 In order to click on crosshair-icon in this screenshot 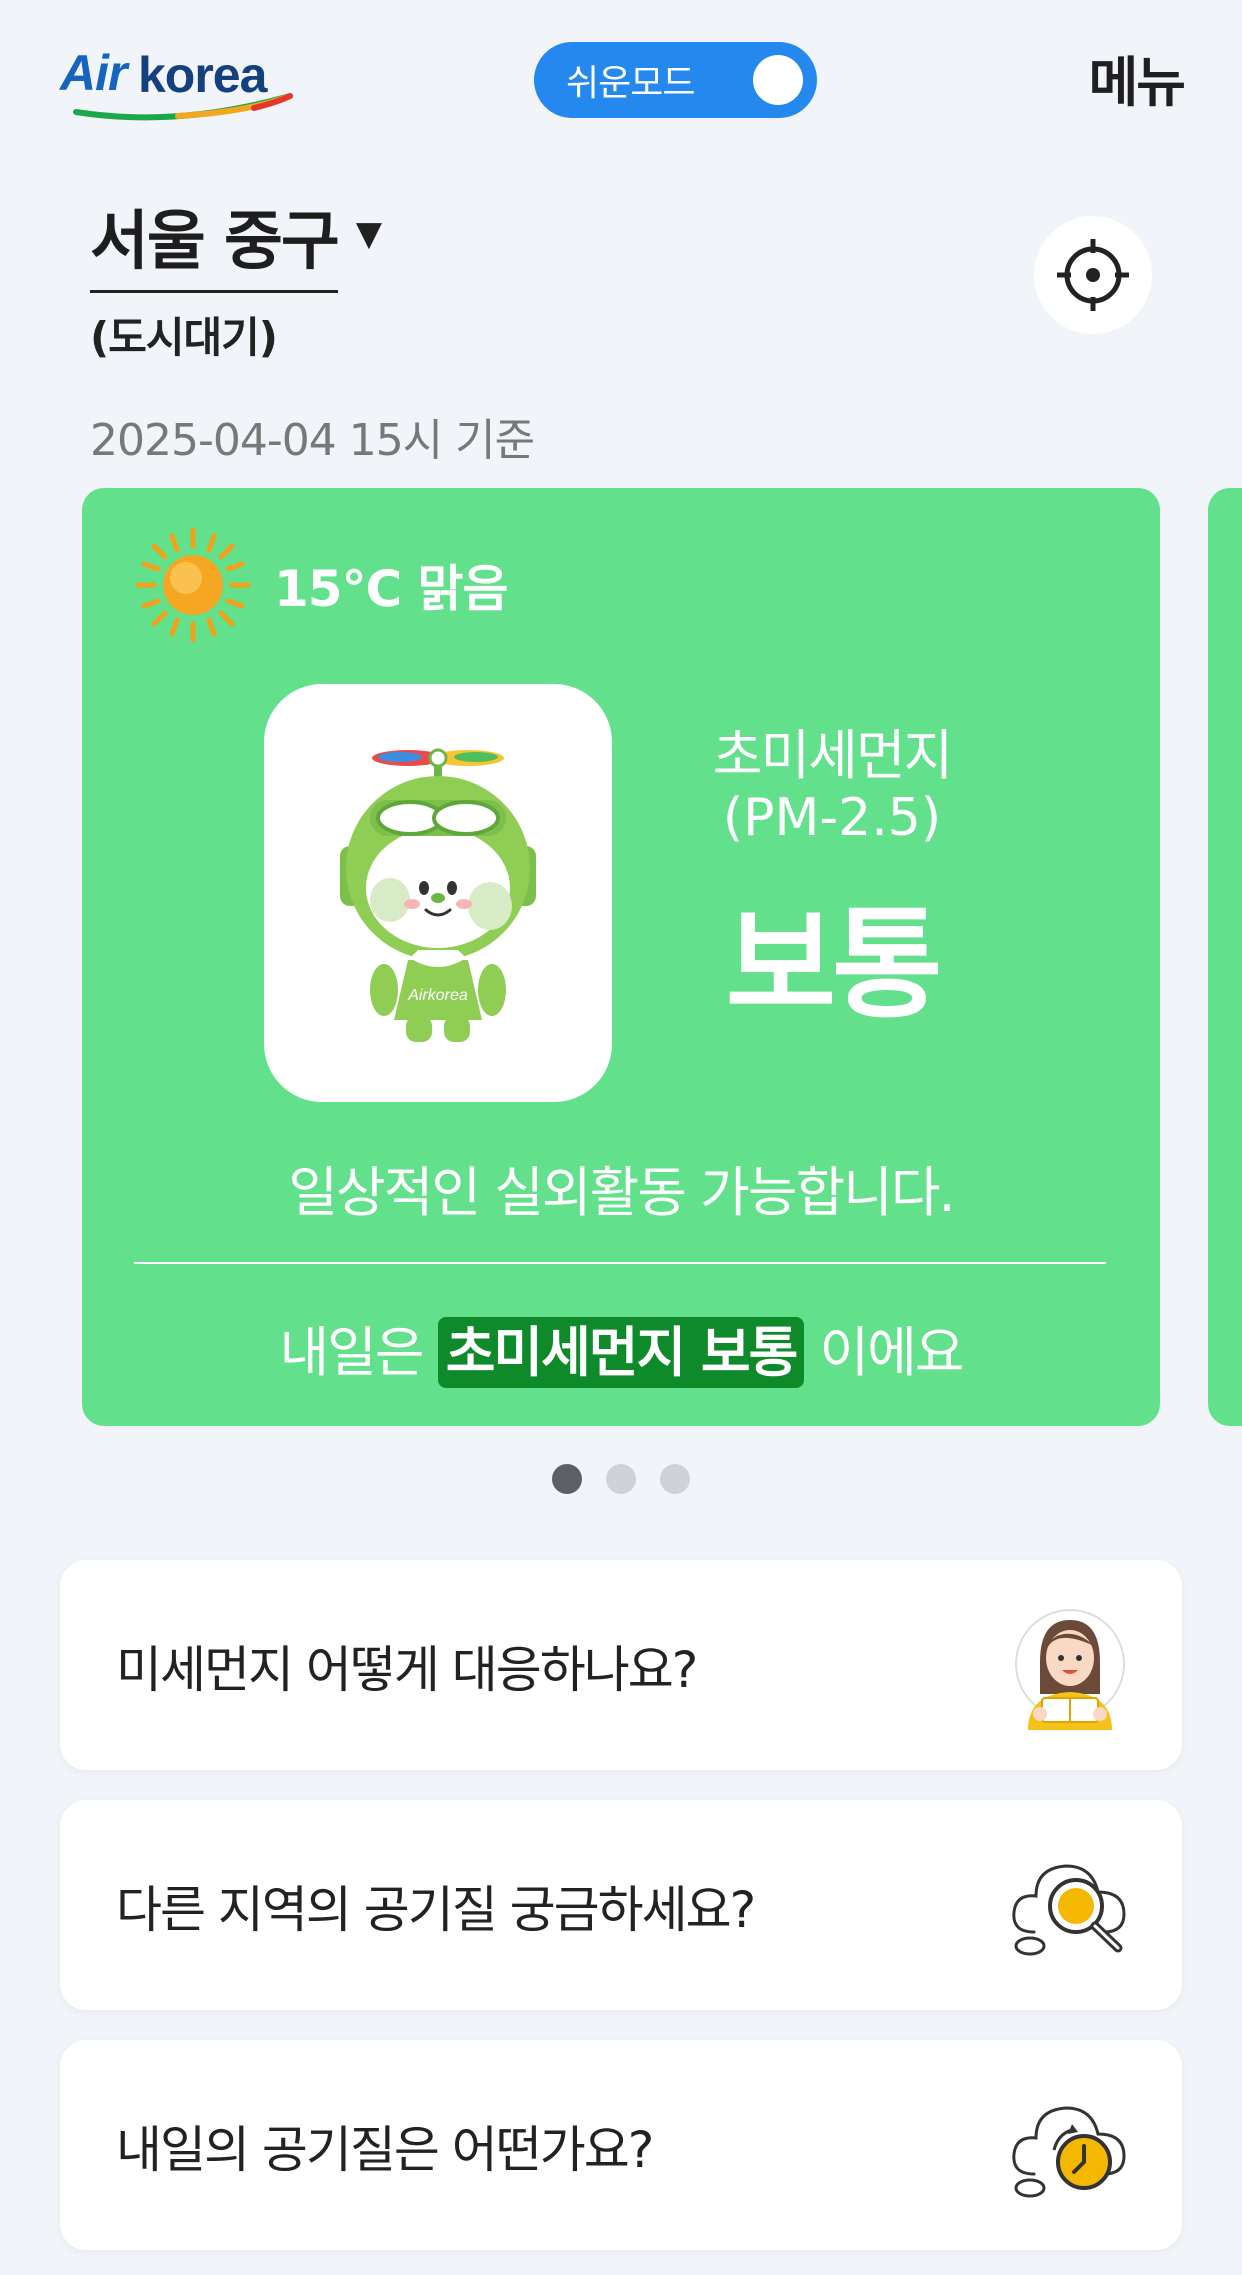, I will do `click(1093, 275)`.